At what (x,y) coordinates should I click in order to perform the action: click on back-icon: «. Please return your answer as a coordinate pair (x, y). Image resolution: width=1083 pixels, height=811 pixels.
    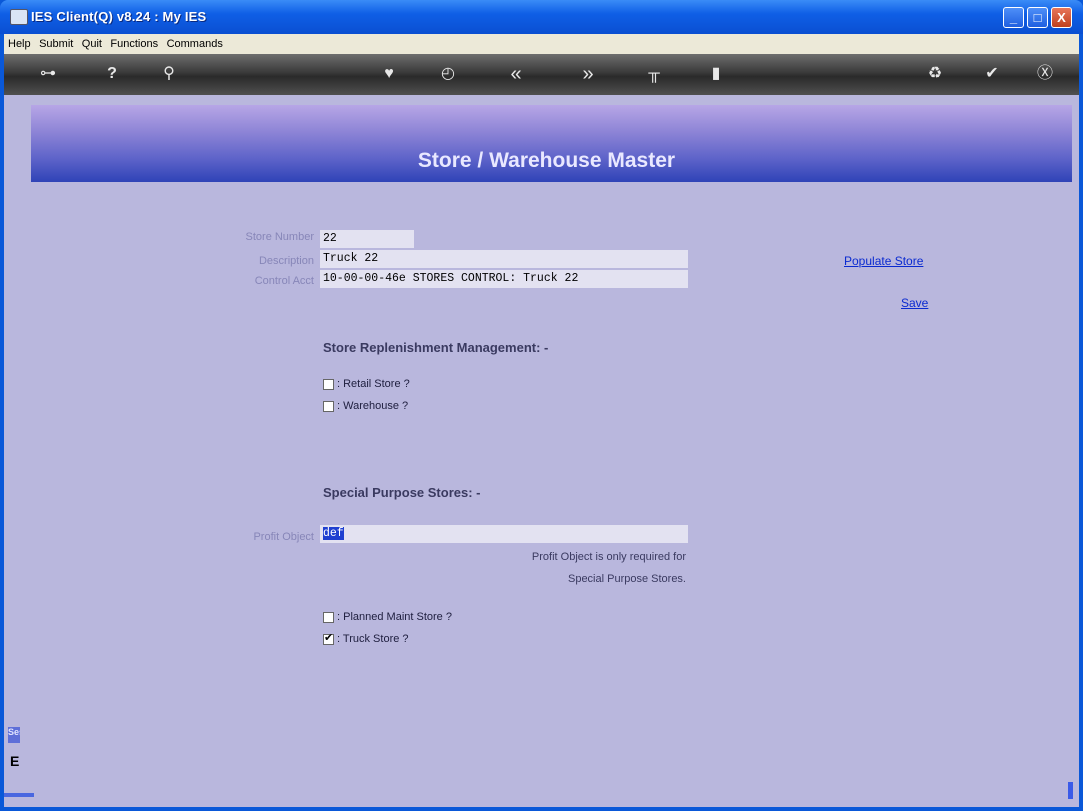
    Looking at the image, I should click on (516, 74).